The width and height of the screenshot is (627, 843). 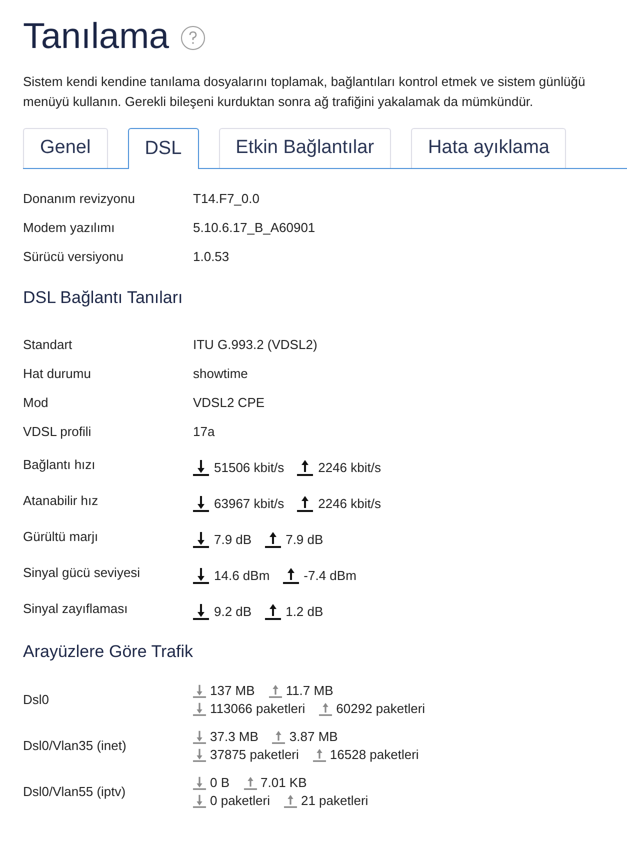 What do you see at coordinates (334, 801) in the screenshot?
I see `value-text: 21 paketleri` at bounding box center [334, 801].